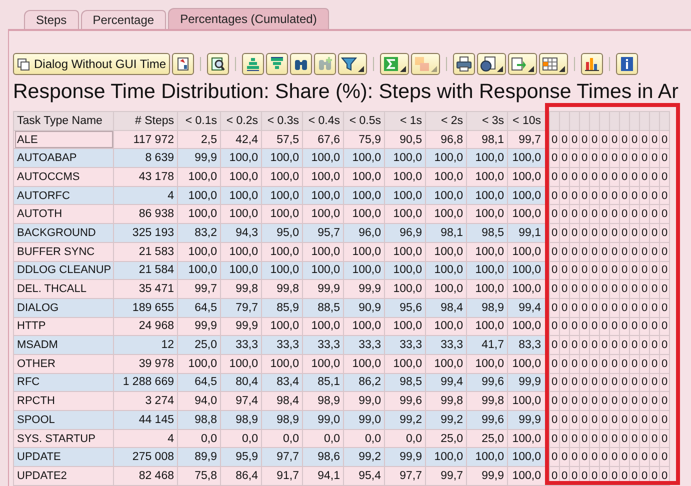 The image size is (691, 486). I want to click on magnifier-button, so click(218, 64).